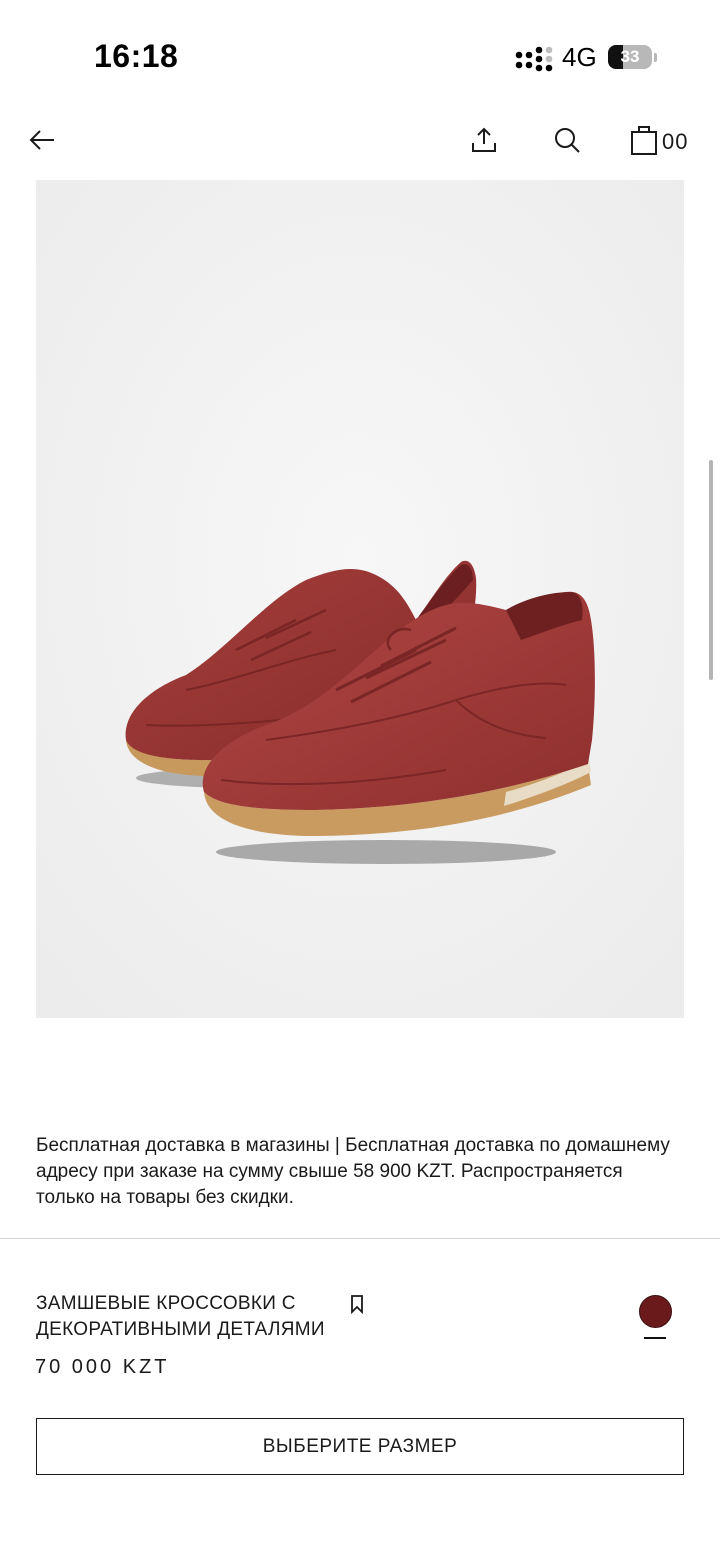  I want to click on product-price: 70 000 KZT, so click(102, 1367).